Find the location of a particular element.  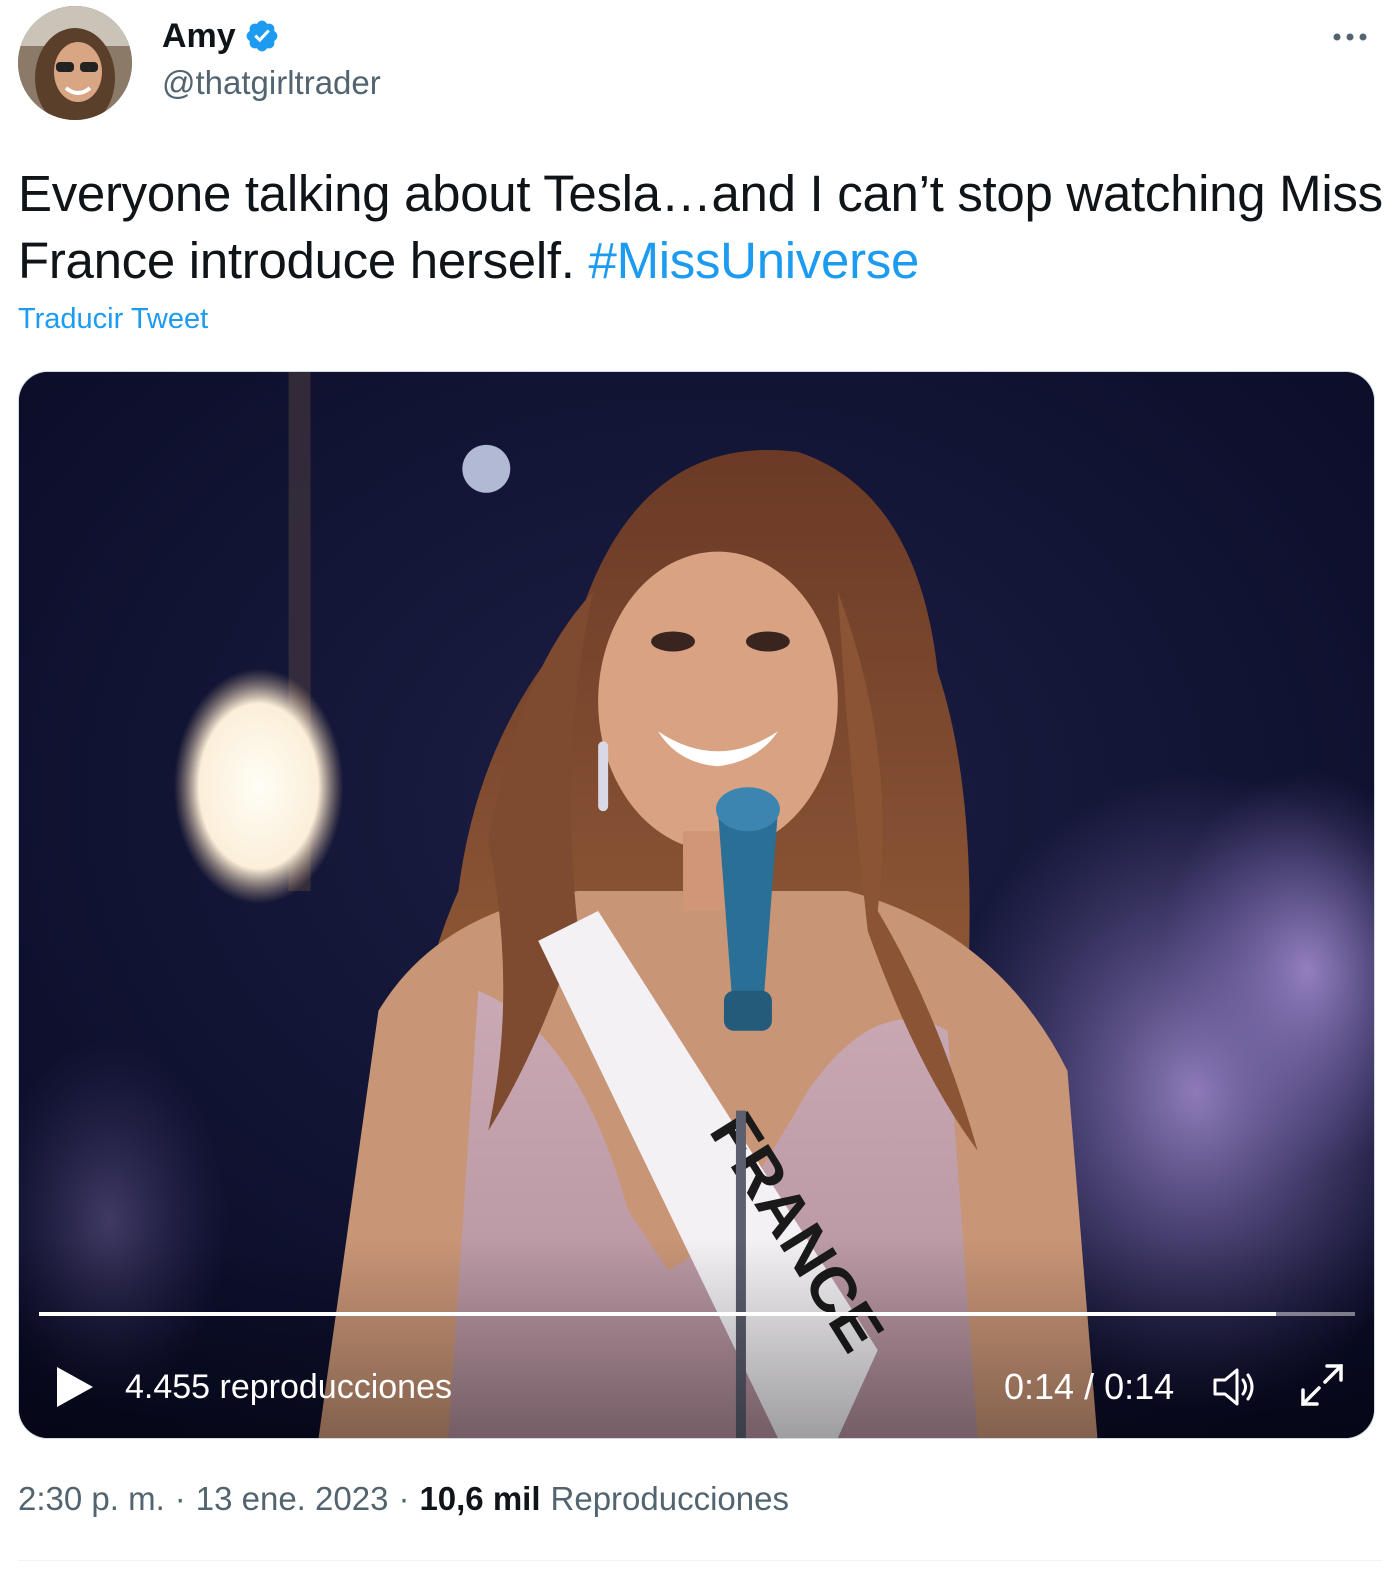

progress-bar is located at coordinates (697, 1314).